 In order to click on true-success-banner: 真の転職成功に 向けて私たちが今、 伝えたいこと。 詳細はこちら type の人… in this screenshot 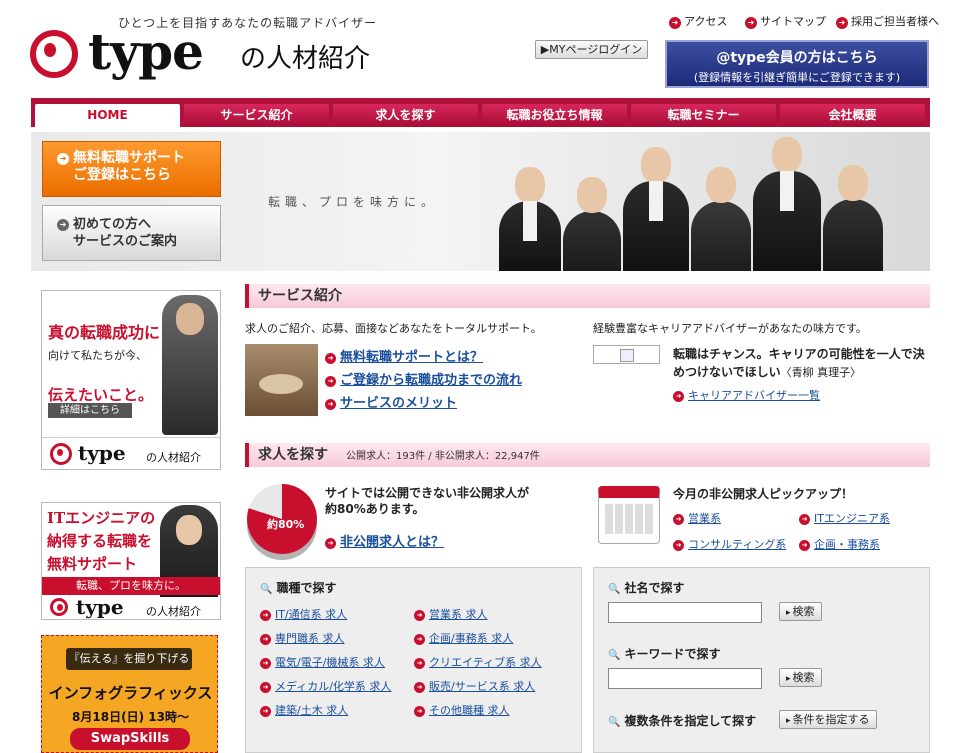, I will do `click(131, 380)`.